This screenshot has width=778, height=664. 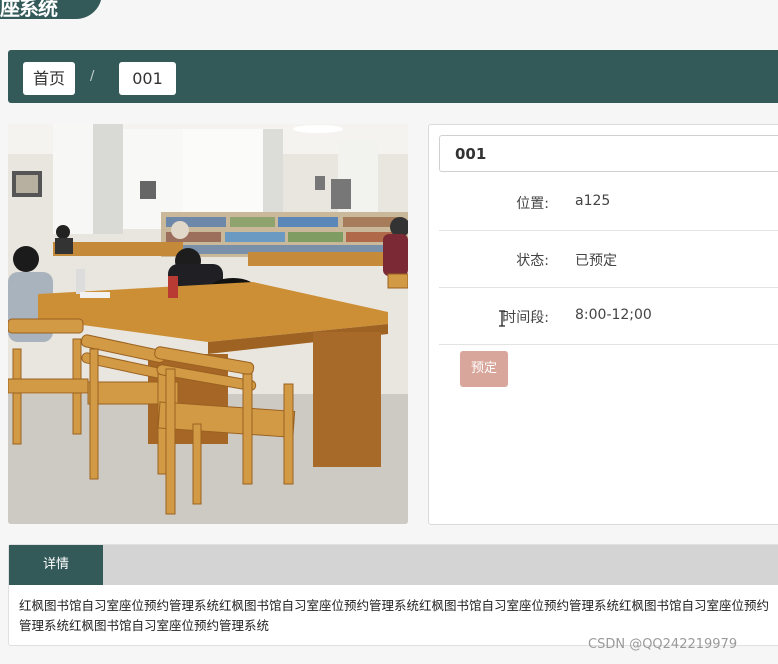 I want to click on system-title-tab: 座系统, so click(x=51, y=10).